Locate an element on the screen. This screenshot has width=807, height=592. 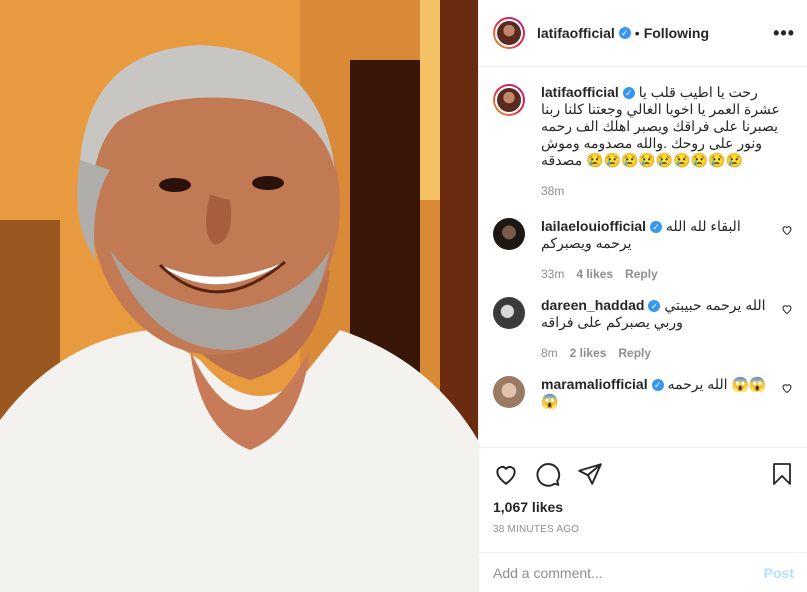
comment-row: maramaliofficial ✓ الله يرحمه 😱😱 😱 is located at coordinates (643, 393).